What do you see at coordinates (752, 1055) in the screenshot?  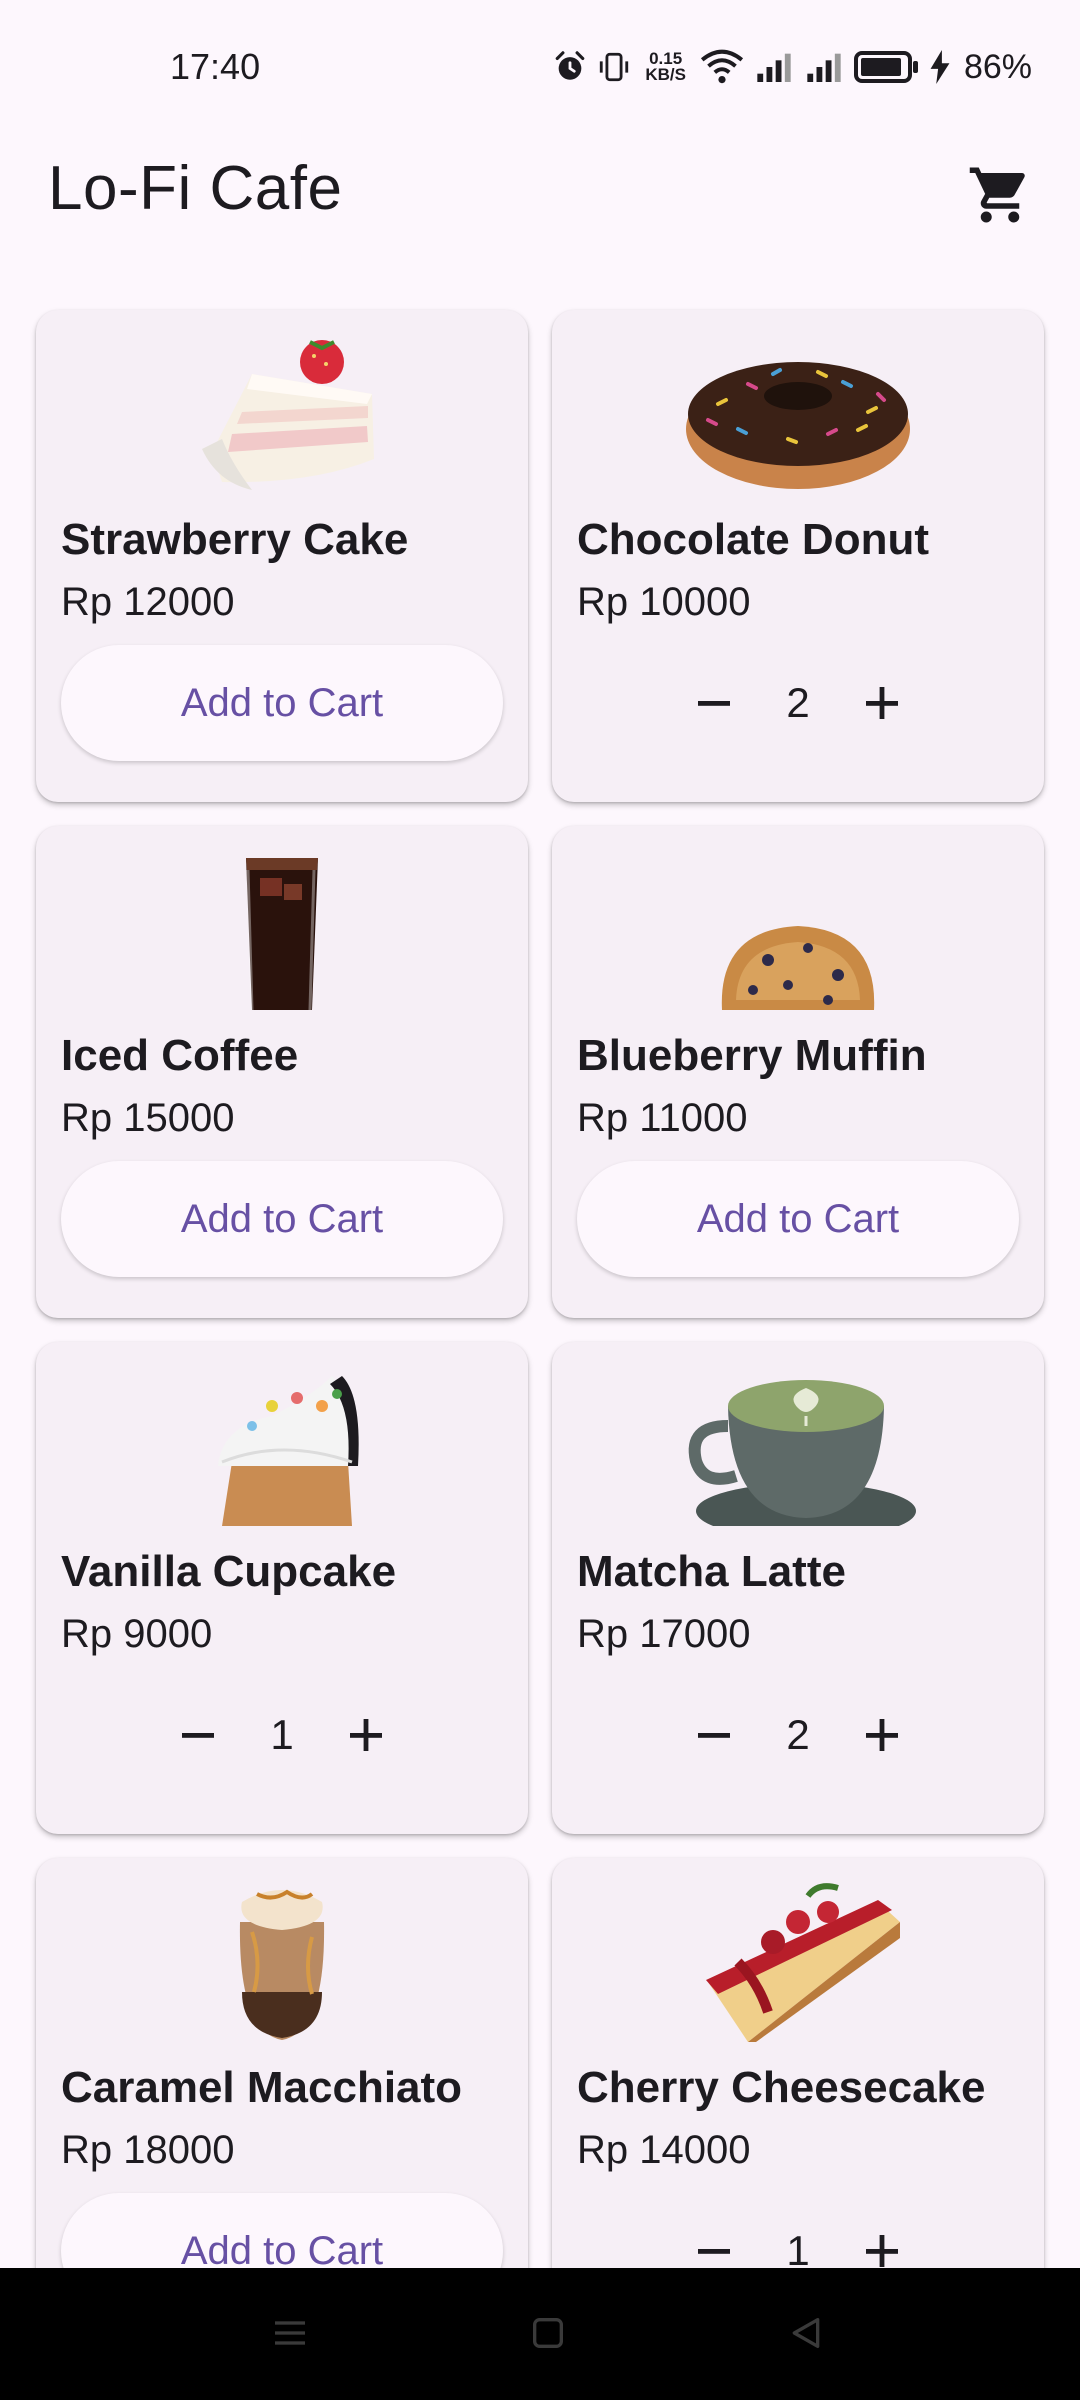 I see `product-name: Blueberry Muffin` at bounding box center [752, 1055].